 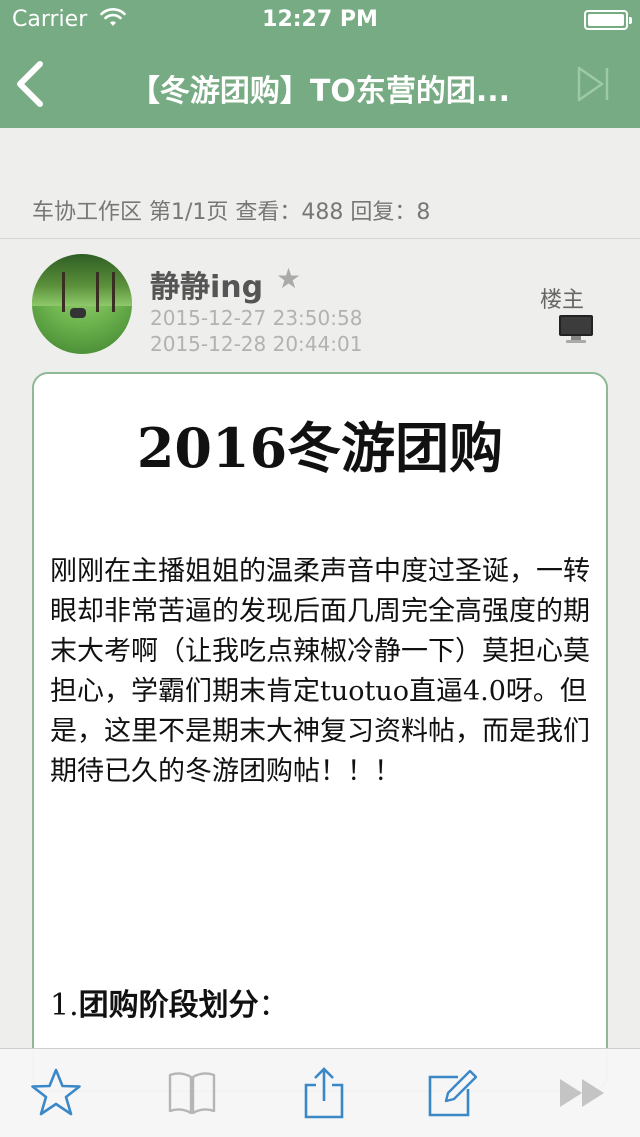 I want to click on book-icon, so click(x=192, y=1093).